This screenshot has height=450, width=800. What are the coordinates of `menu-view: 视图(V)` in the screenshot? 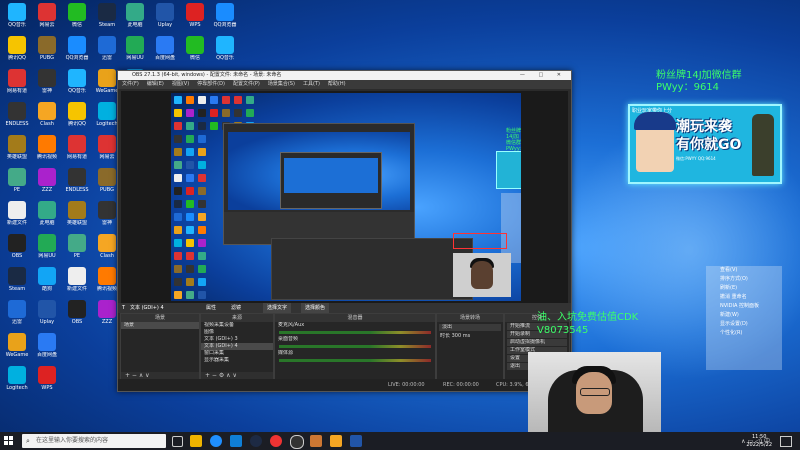 It's located at (180, 84).